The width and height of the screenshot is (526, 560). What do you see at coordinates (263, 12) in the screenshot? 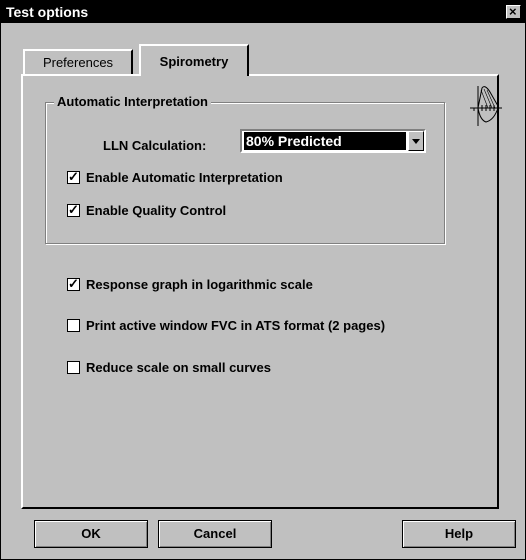
I see `title-bar: Test options ×` at bounding box center [263, 12].